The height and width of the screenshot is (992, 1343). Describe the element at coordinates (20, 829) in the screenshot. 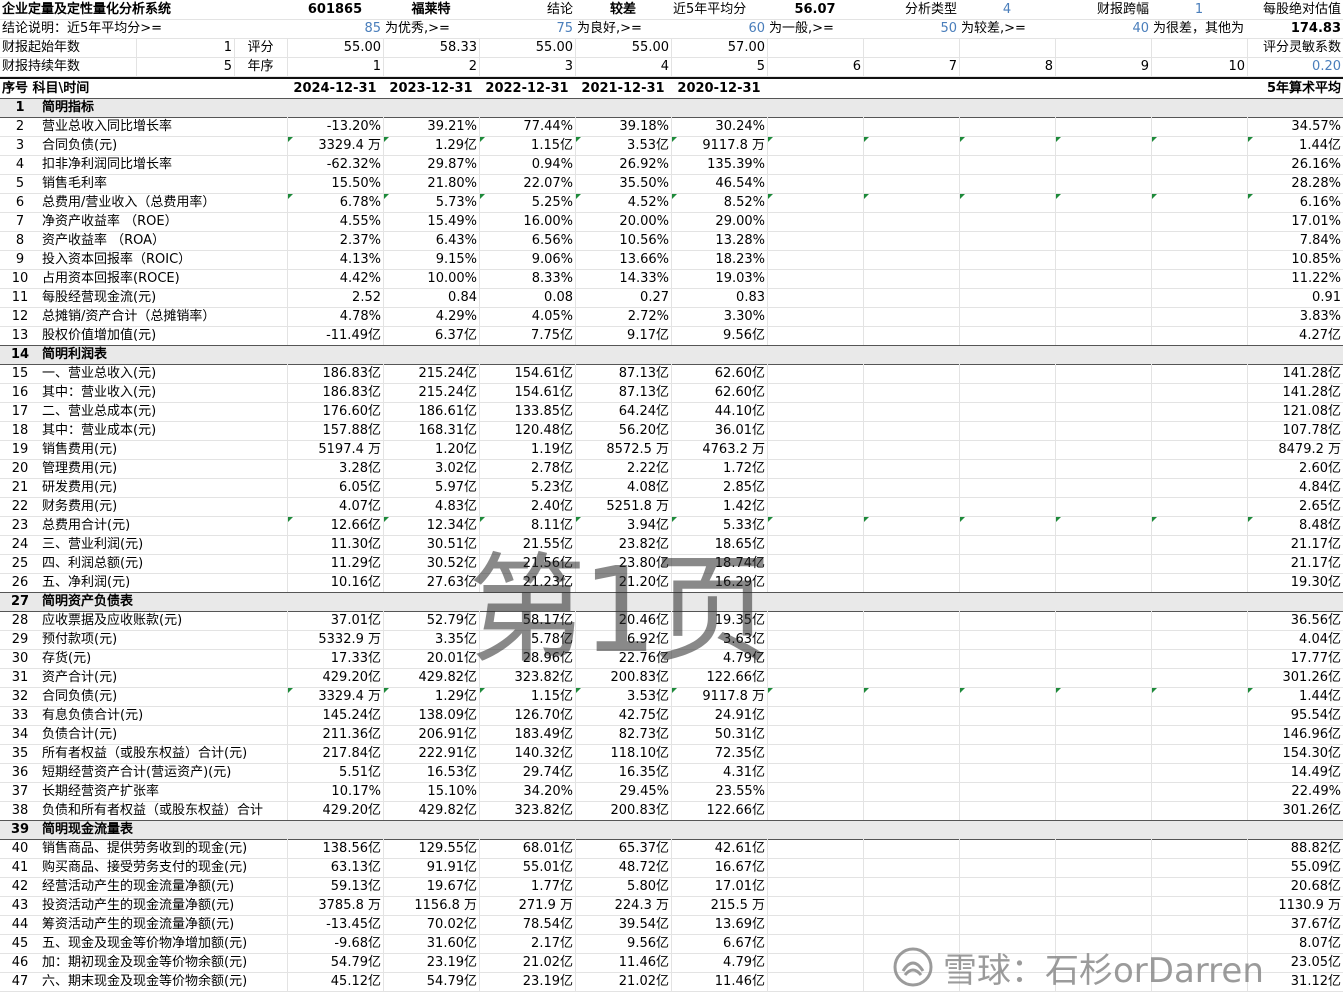

I see `section-number: 39` at that location.